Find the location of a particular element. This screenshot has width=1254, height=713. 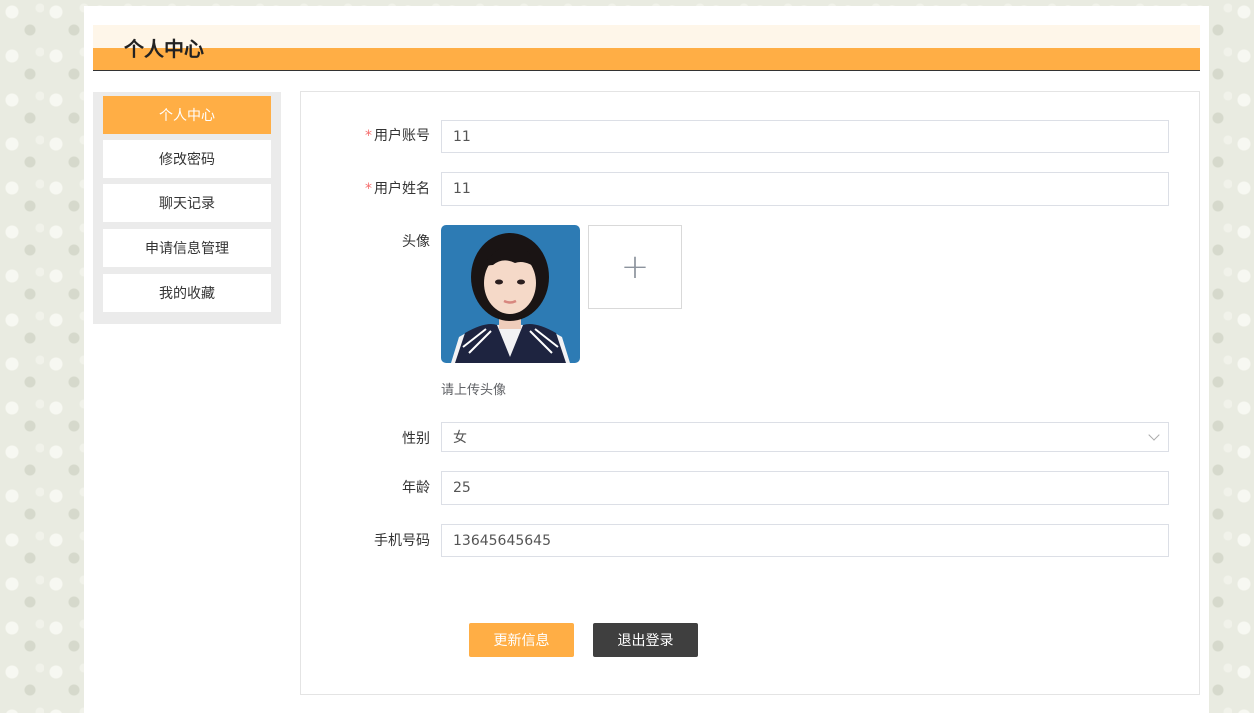

sidebar: 个人中心 修改密码 聊天记录 申请信息管理 我的收藏 is located at coordinates (187, 208).